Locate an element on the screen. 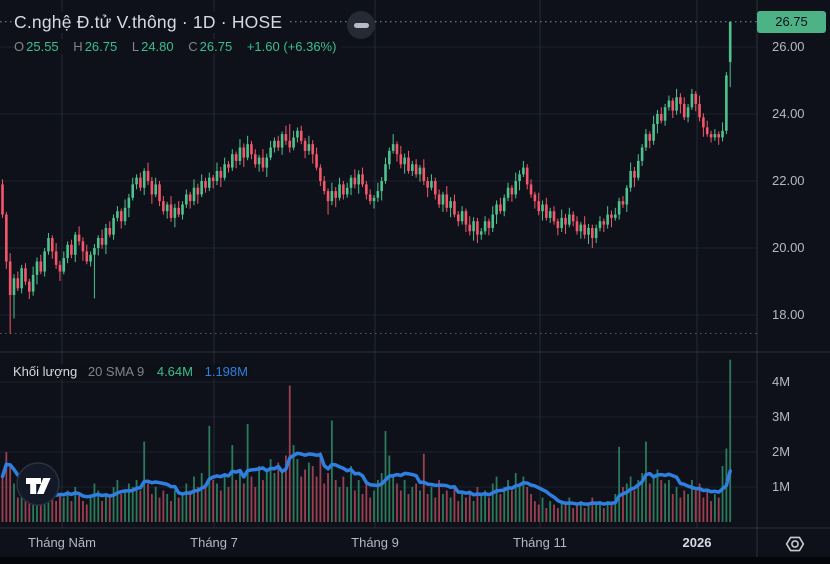  volume-tick-label: 4M is located at coordinates (781, 382).